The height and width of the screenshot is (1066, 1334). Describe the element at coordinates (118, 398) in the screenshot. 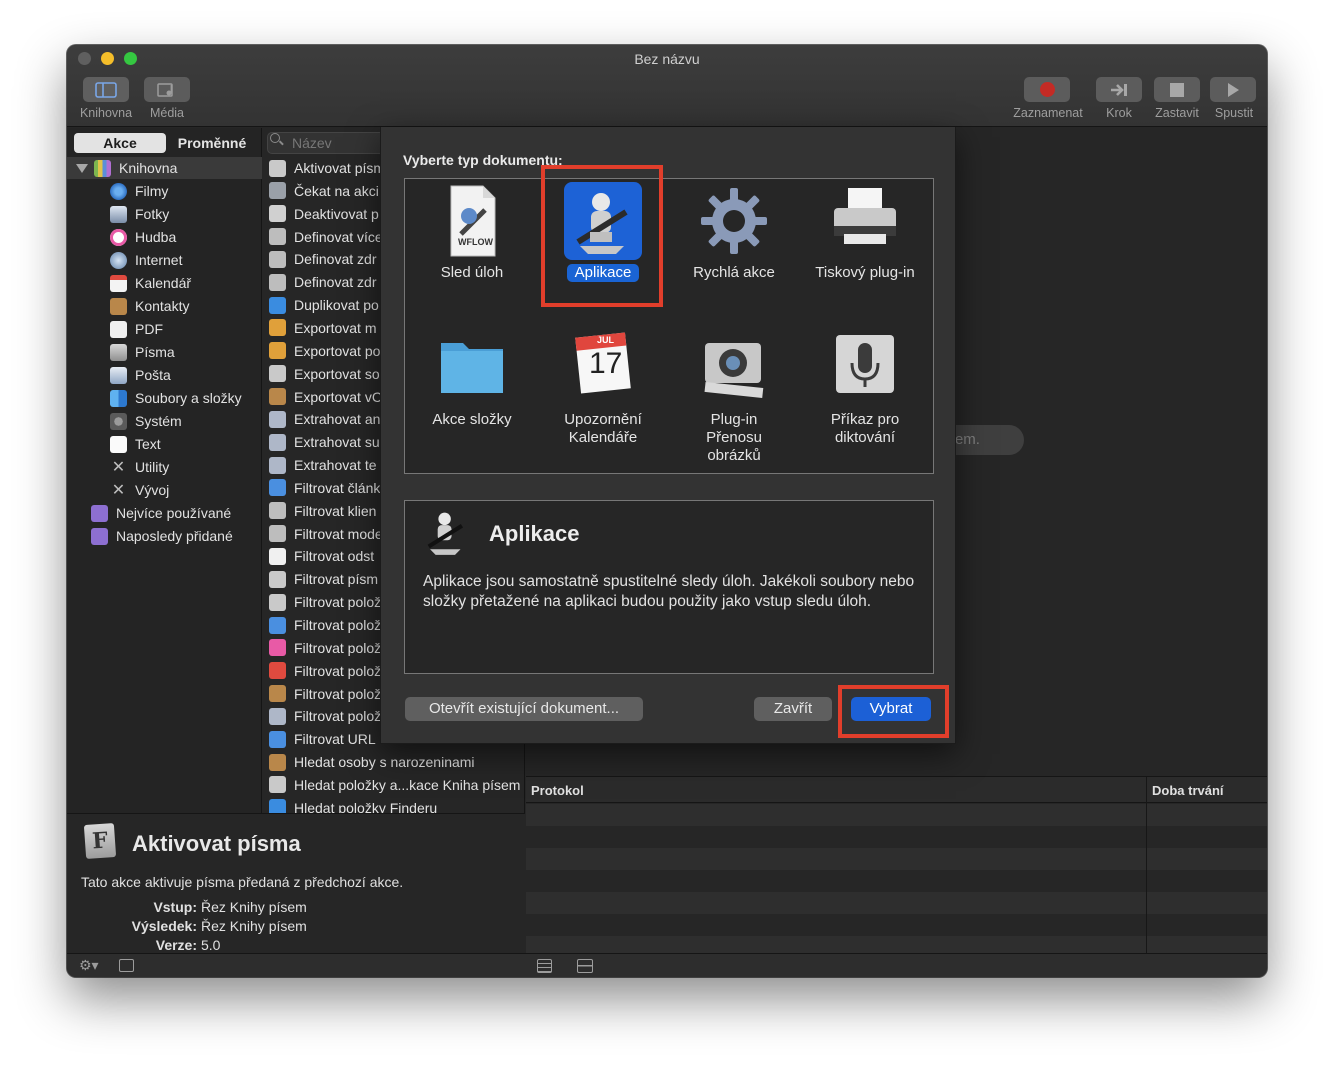

I see `finder-icon` at that location.